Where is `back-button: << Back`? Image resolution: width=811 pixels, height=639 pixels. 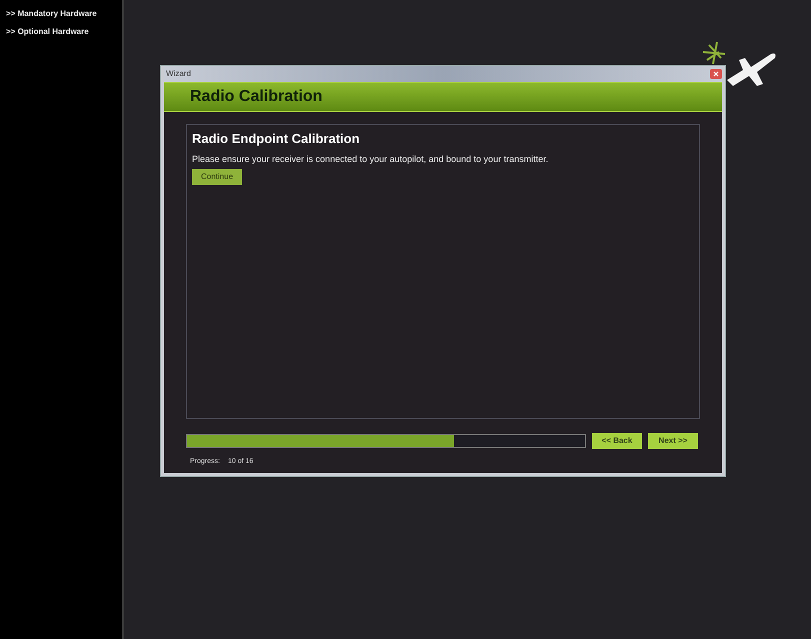 back-button: << Back is located at coordinates (617, 440).